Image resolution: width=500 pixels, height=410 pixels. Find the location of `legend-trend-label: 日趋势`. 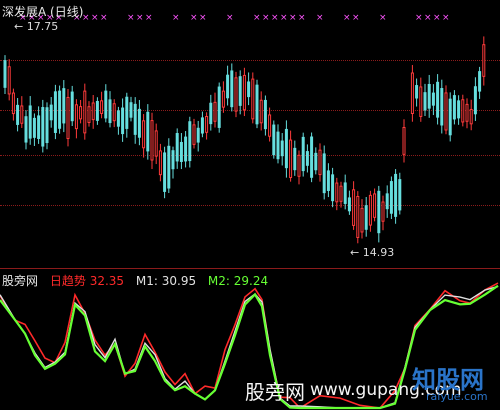

legend-trend-label: 日趋势 is located at coordinates (67, 281).